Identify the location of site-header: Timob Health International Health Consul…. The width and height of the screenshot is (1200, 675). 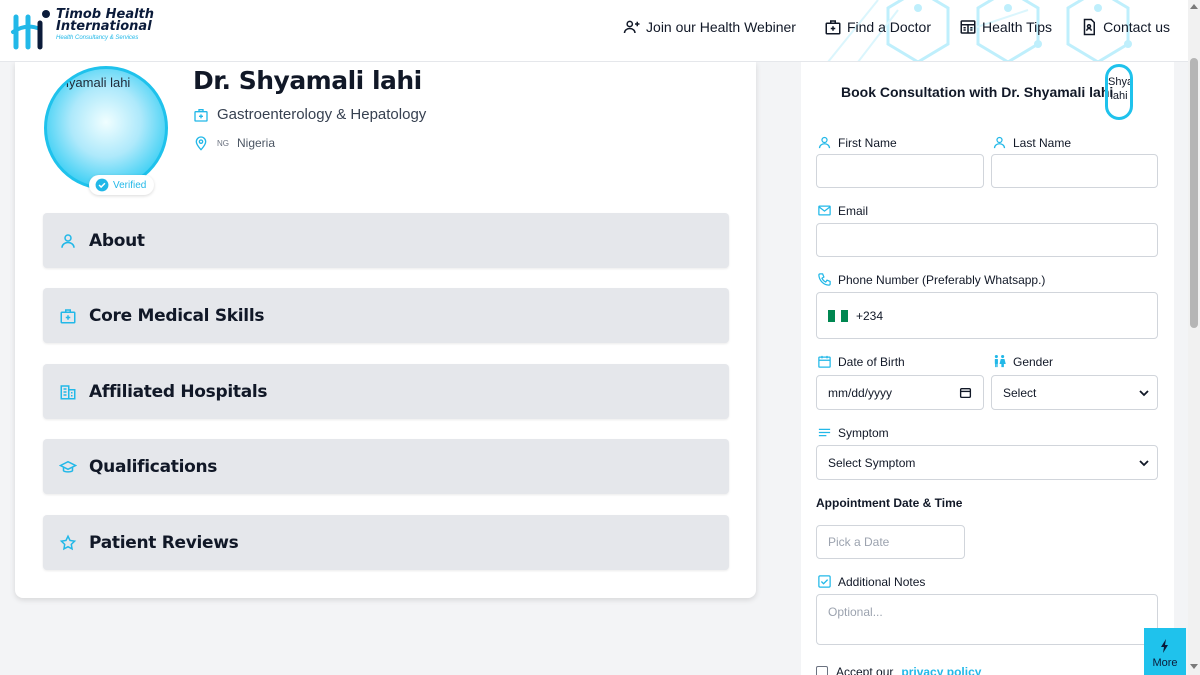
(594, 31).